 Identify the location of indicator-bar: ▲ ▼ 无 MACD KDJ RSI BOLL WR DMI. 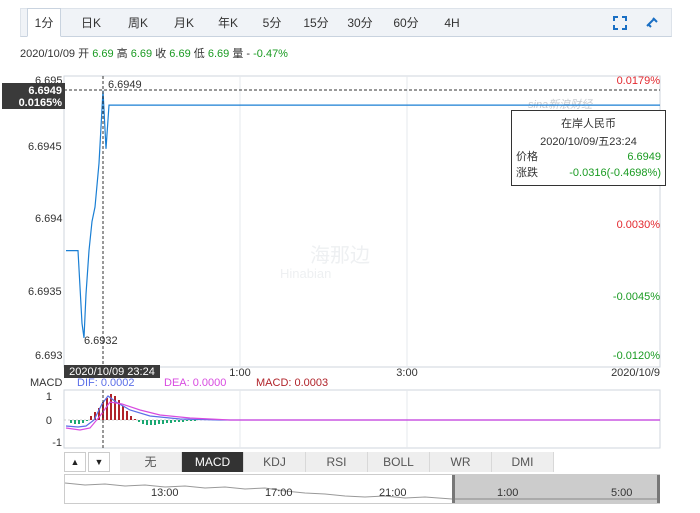
(362, 462).